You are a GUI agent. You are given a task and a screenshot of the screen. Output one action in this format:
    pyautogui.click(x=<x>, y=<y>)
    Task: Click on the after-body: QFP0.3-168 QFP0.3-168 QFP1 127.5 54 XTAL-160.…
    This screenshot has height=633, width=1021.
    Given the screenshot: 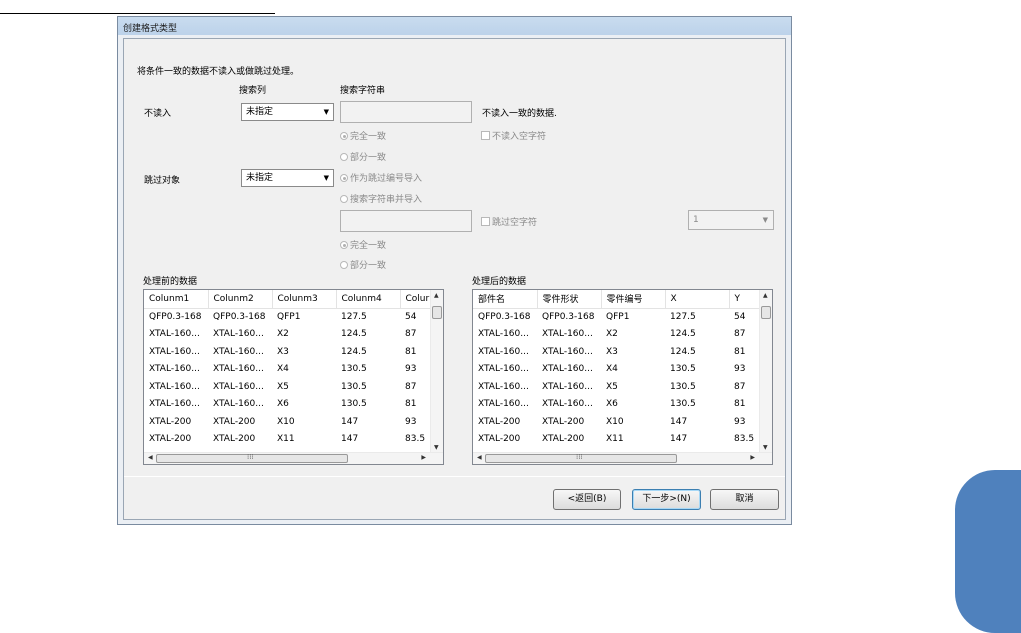 What is the action you would take?
    pyautogui.click(x=616, y=378)
    